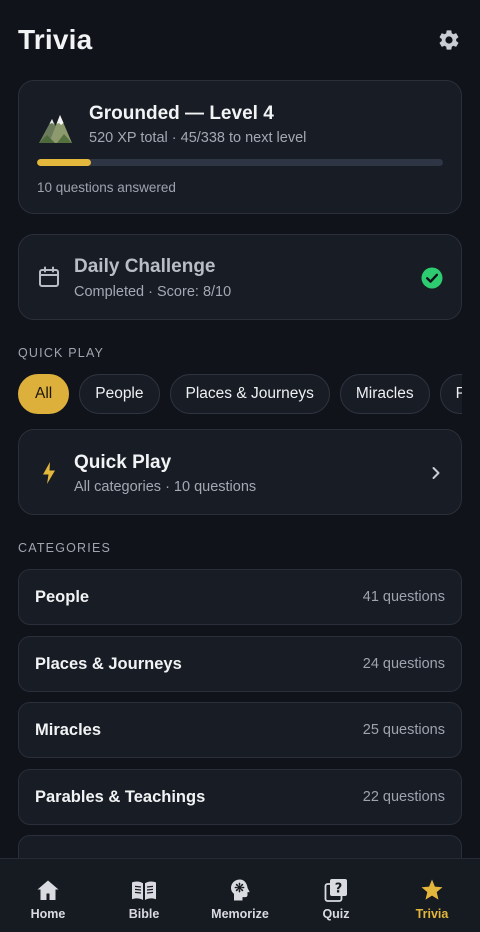  I want to click on tab-label: Trivia, so click(432, 914).